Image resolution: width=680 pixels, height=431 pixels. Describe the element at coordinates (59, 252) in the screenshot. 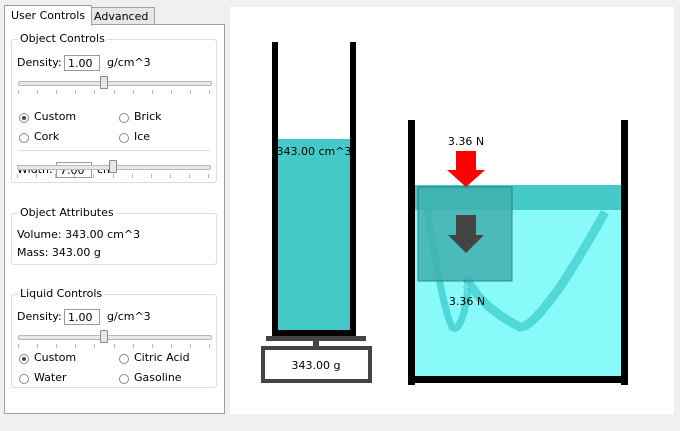

I see `object-mass-text: Mass: 343.00 g` at that location.